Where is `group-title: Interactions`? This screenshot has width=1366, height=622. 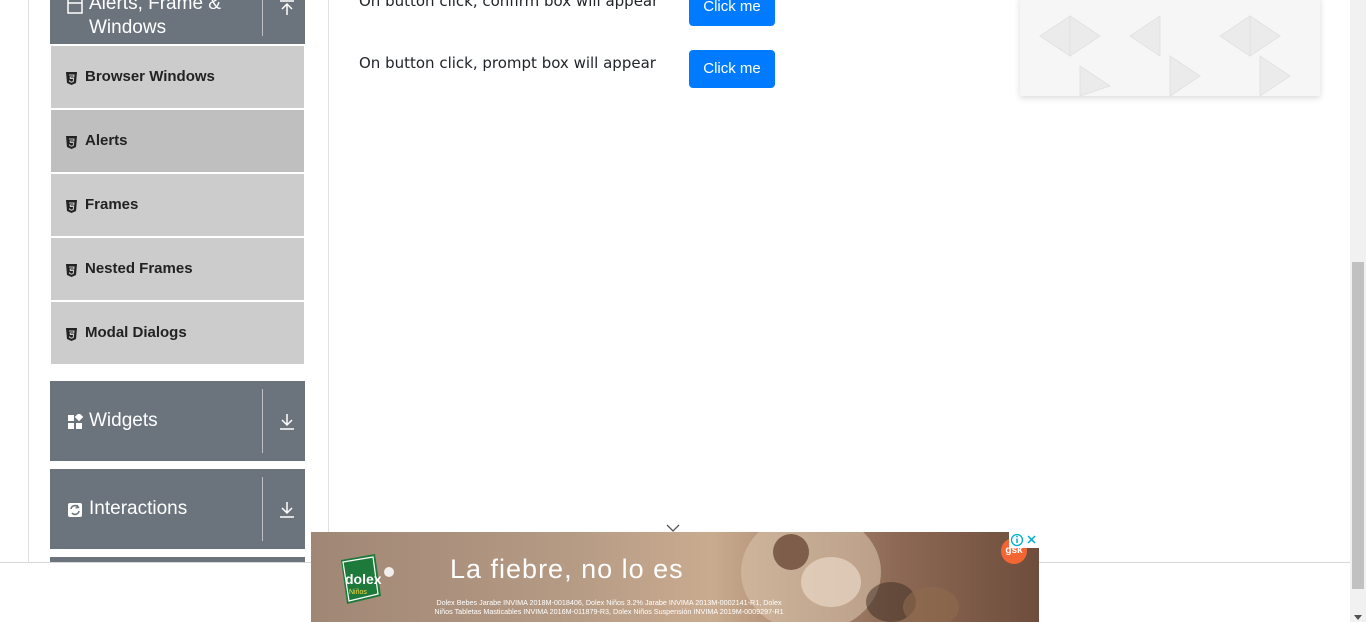 group-title: Interactions is located at coordinates (138, 508).